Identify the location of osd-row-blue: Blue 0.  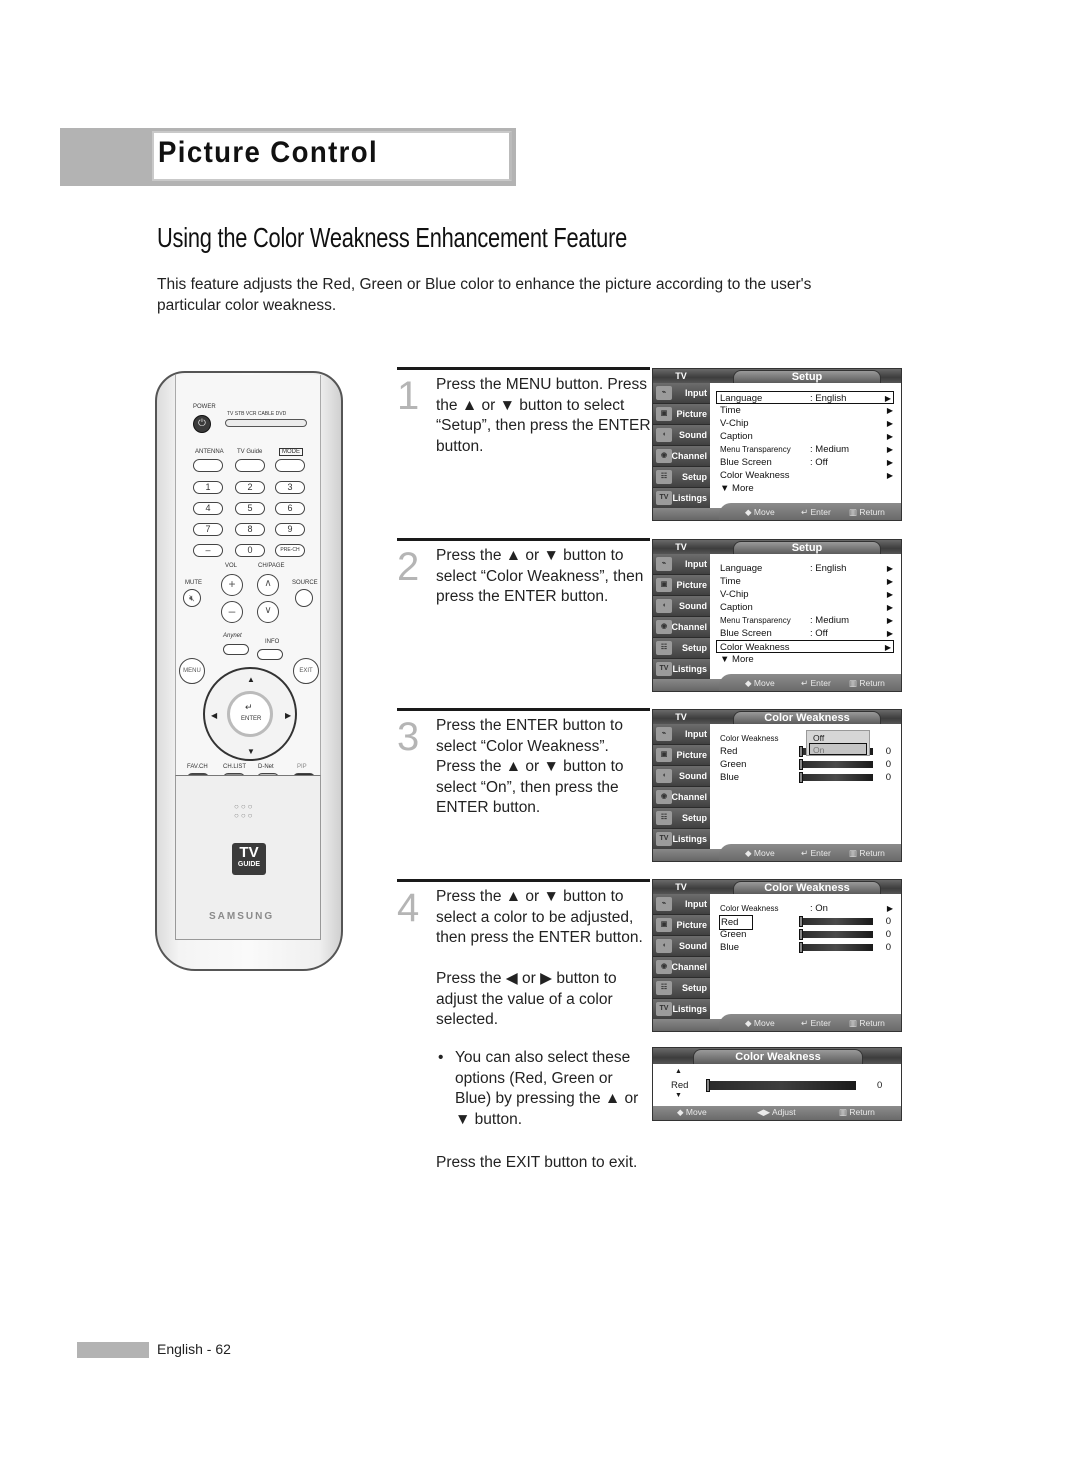
(805, 947).